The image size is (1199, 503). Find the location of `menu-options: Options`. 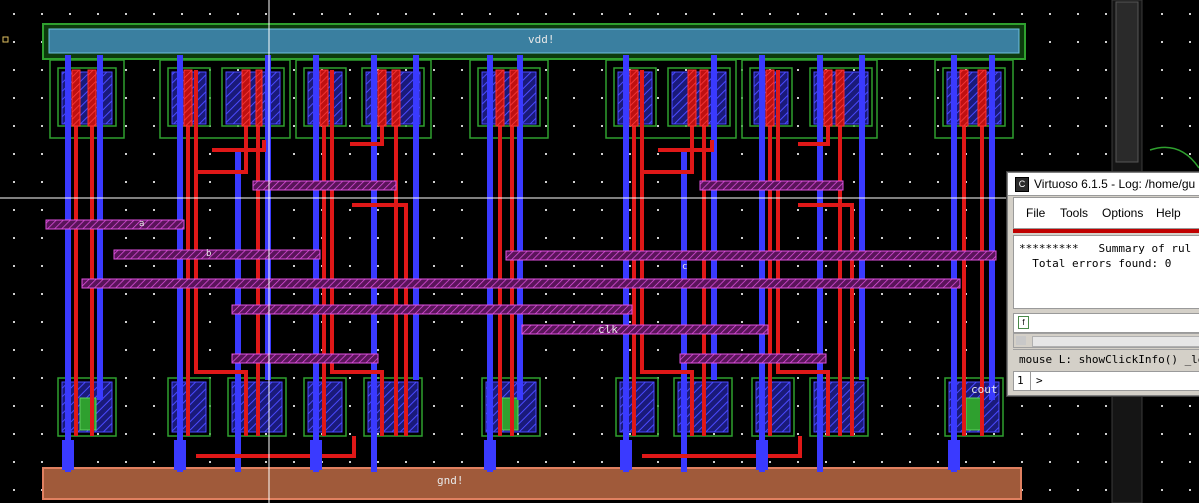

menu-options: Options is located at coordinates (1122, 213).